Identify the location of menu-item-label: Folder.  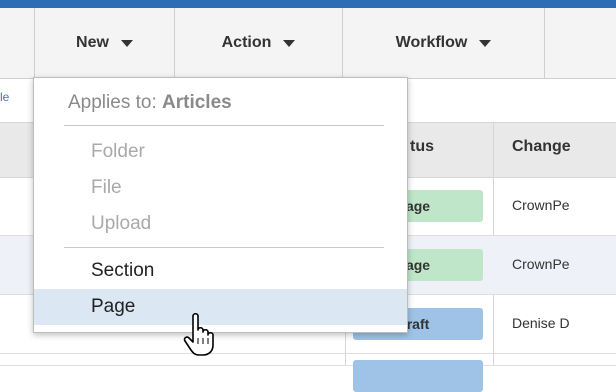
(118, 151).